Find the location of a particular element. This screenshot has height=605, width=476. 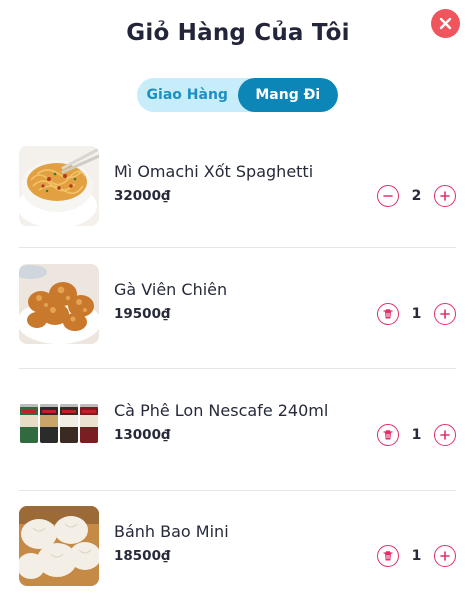

cart-item: Cà Phê Lon Nescafe 240ml 13000₫ 1 is located at coordinates (237, 425).